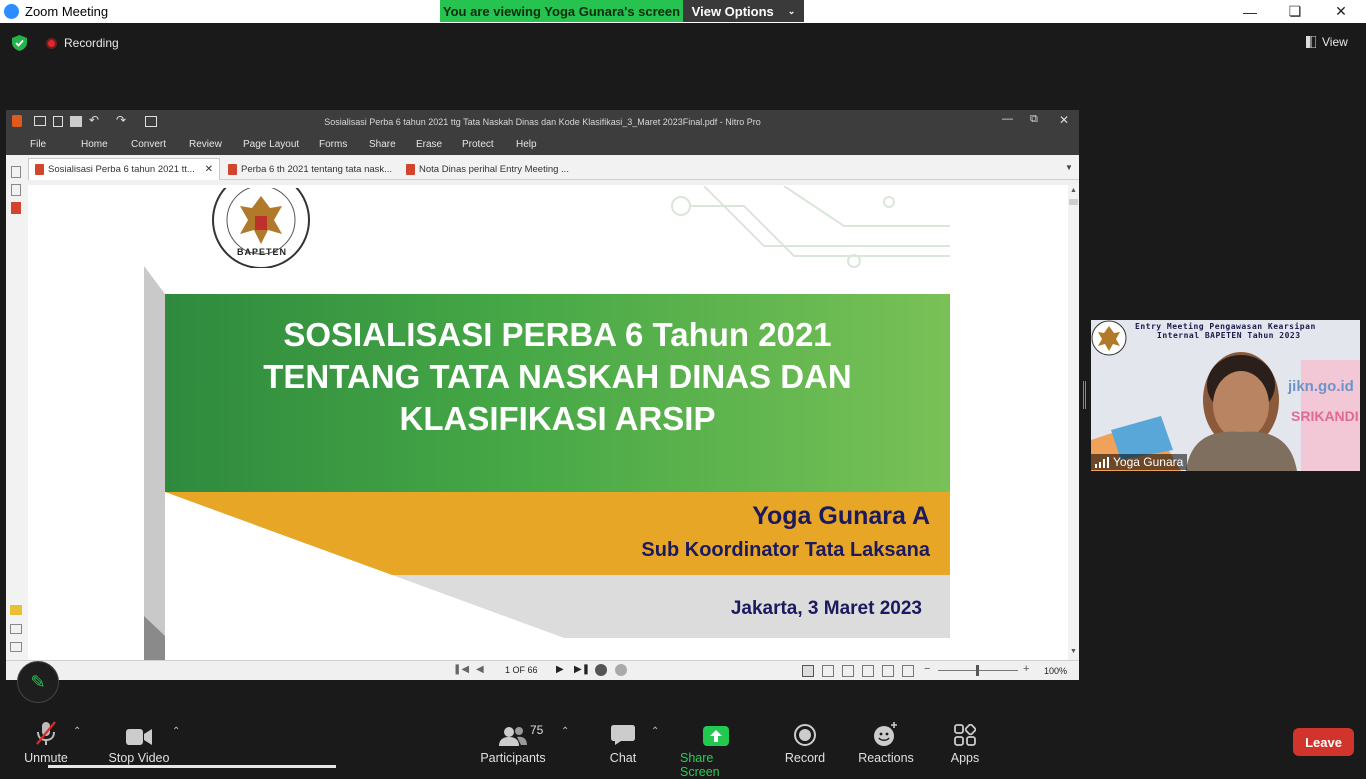 This screenshot has width=1366, height=779. I want to click on apps-label: Apps, so click(965, 758).